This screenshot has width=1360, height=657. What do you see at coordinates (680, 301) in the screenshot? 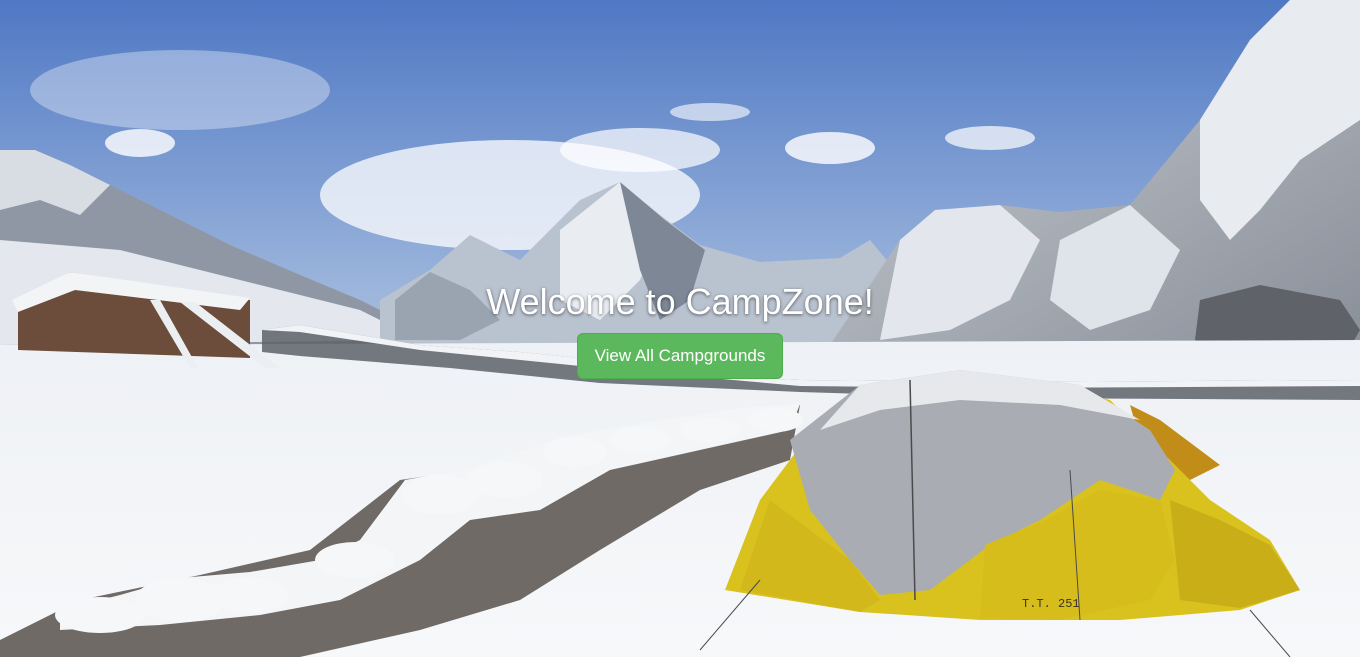
I see `hero-title: Welcome to CampZone!` at bounding box center [680, 301].